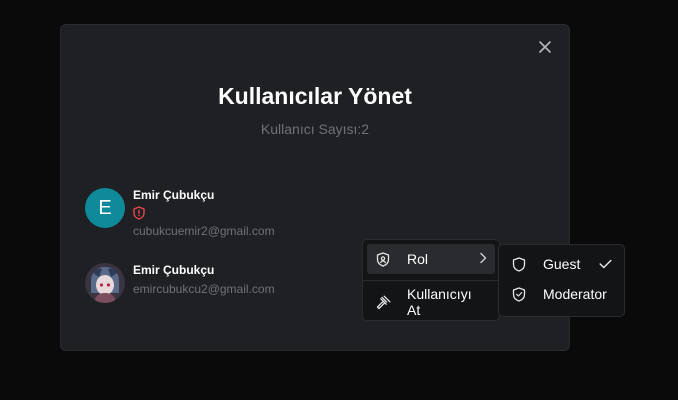 This screenshot has width=678, height=400. What do you see at coordinates (204, 231) in the screenshot?
I see `user-email: cubukcuemir2@gmail.com` at bounding box center [204, 231].